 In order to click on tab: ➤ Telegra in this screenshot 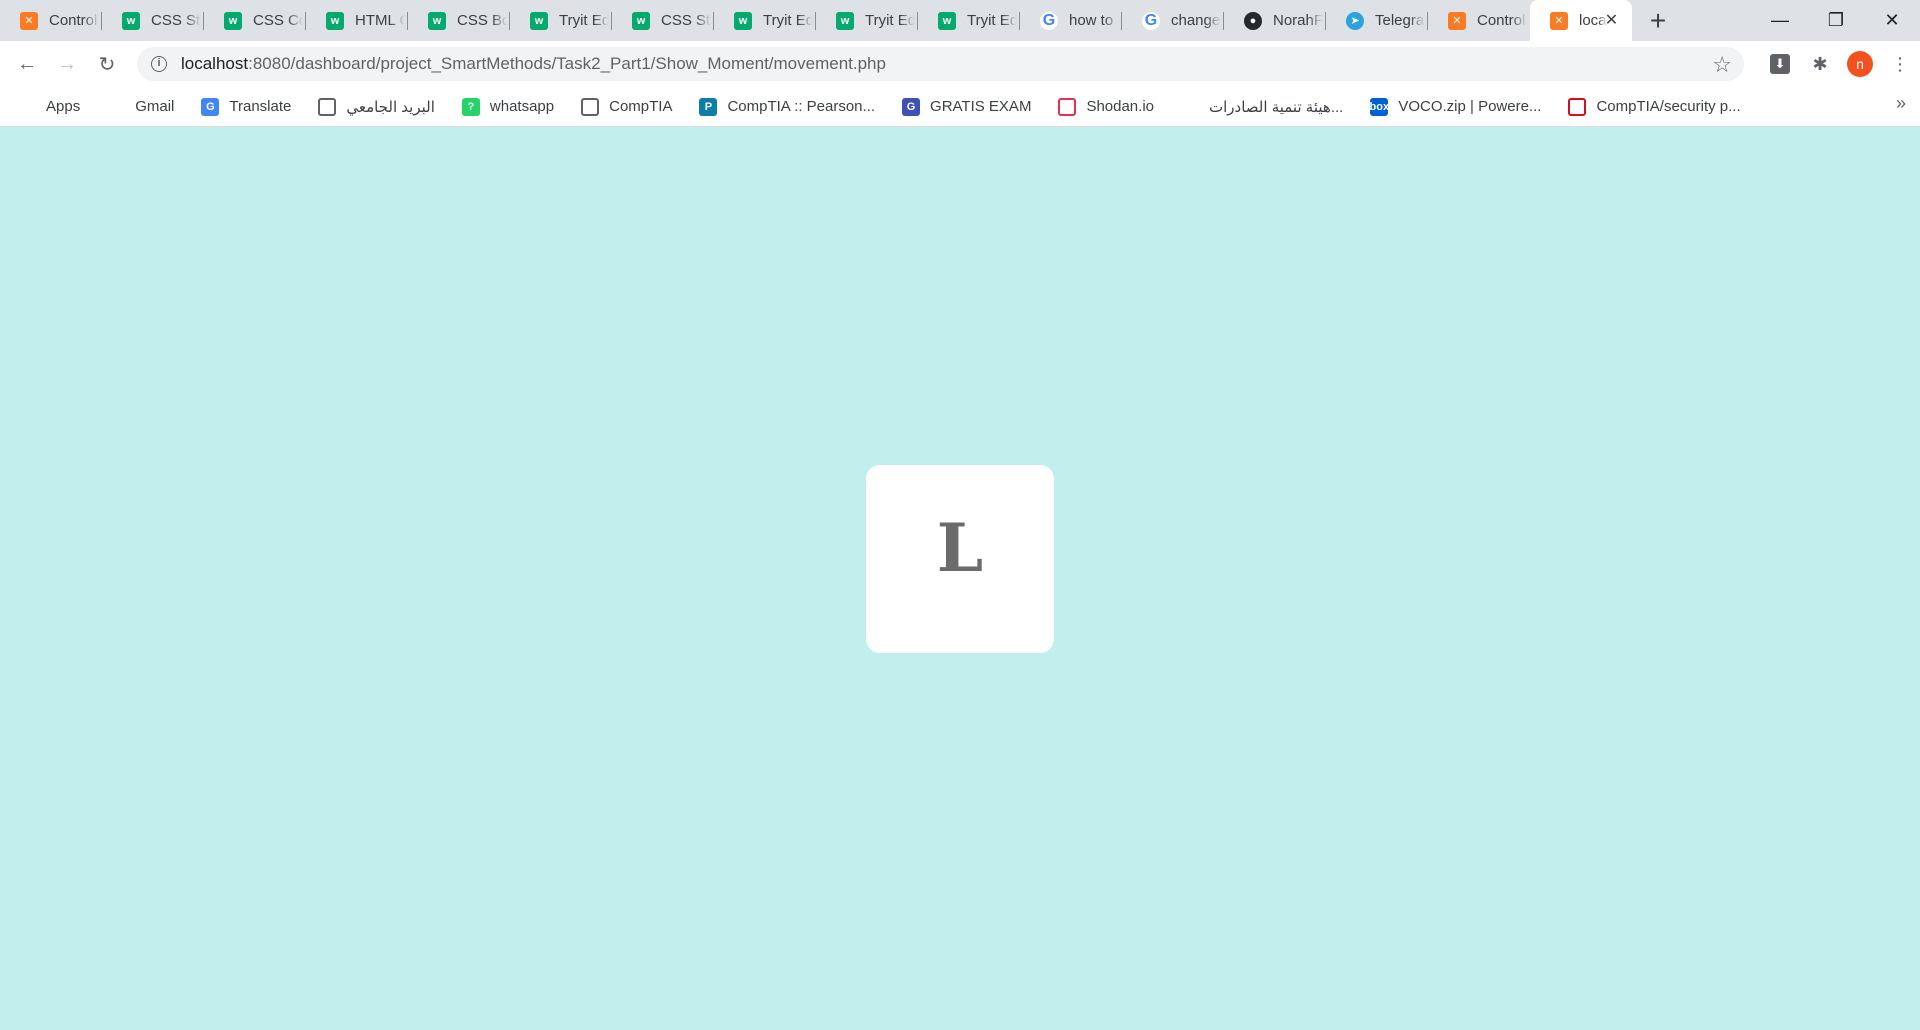, I will do `click(1377, 20)`.